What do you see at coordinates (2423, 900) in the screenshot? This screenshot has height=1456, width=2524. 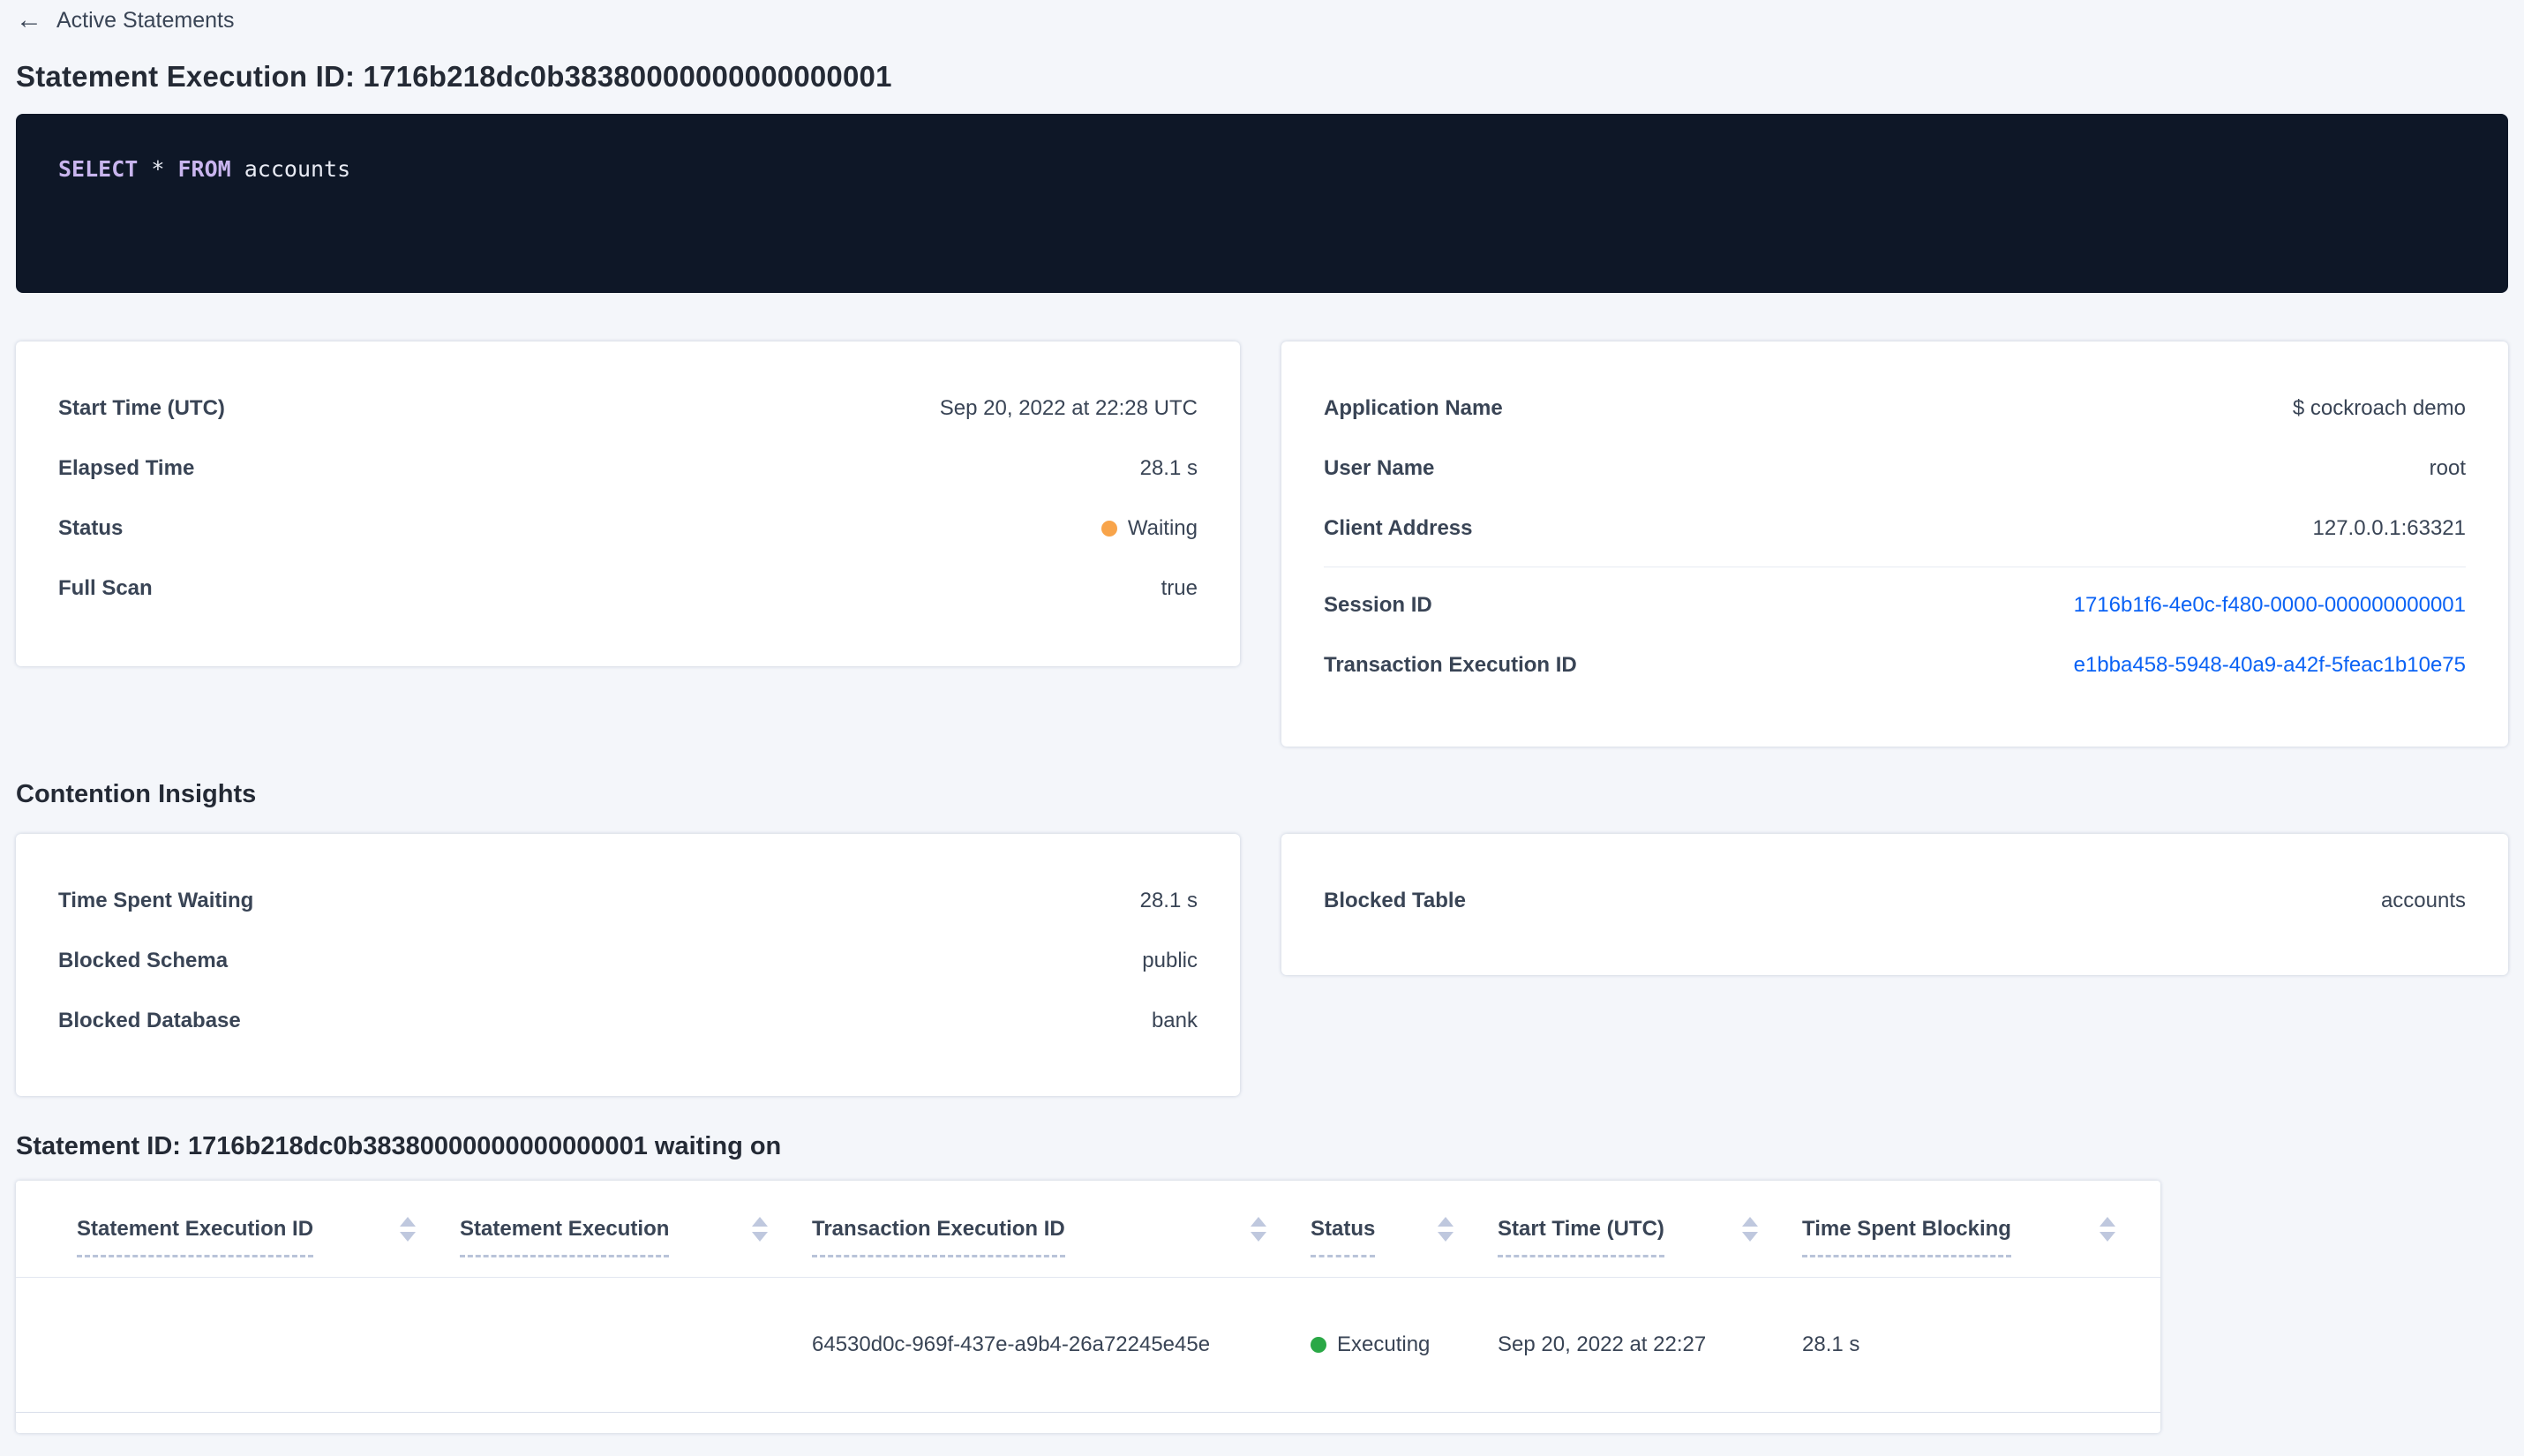 I see `info-value: accounts` at bounding box center [2423, 900].